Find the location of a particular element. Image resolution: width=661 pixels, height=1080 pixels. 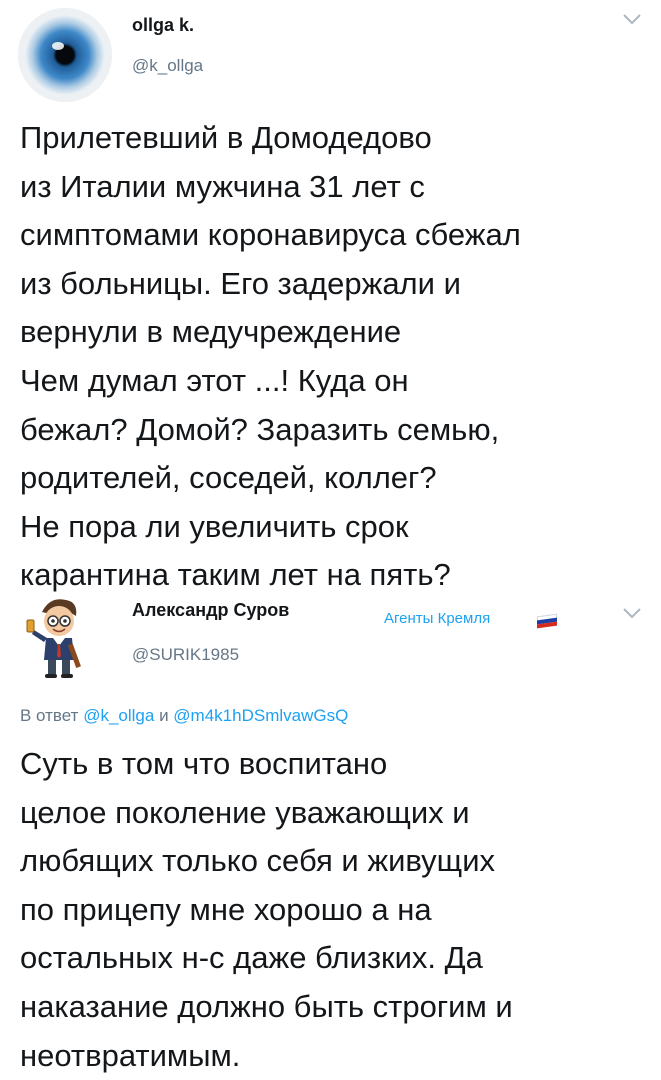

tweet-text-line: из больницы. Его задержали и is located at coordinates (240, 283).